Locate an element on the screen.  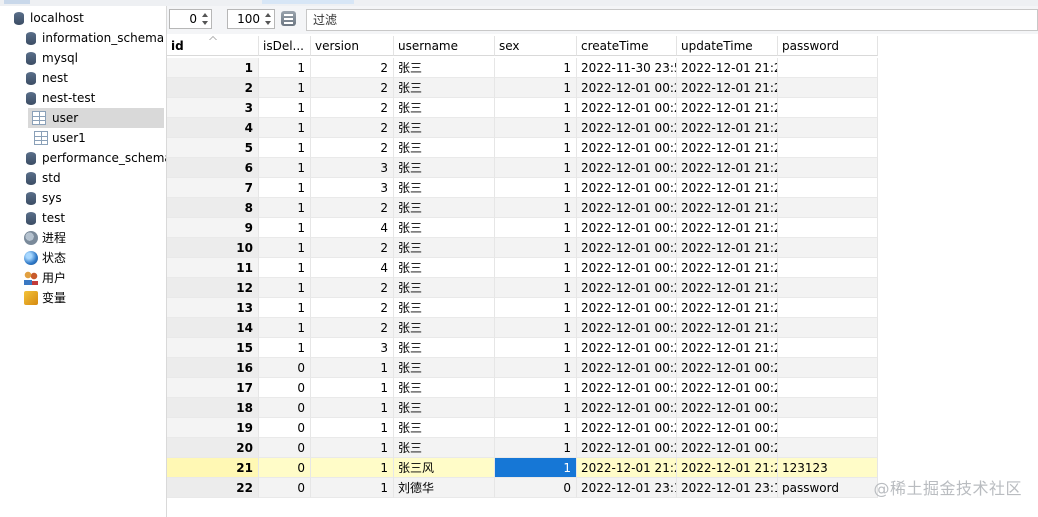
cell-version: 4 is located at coordinates (352, 268).